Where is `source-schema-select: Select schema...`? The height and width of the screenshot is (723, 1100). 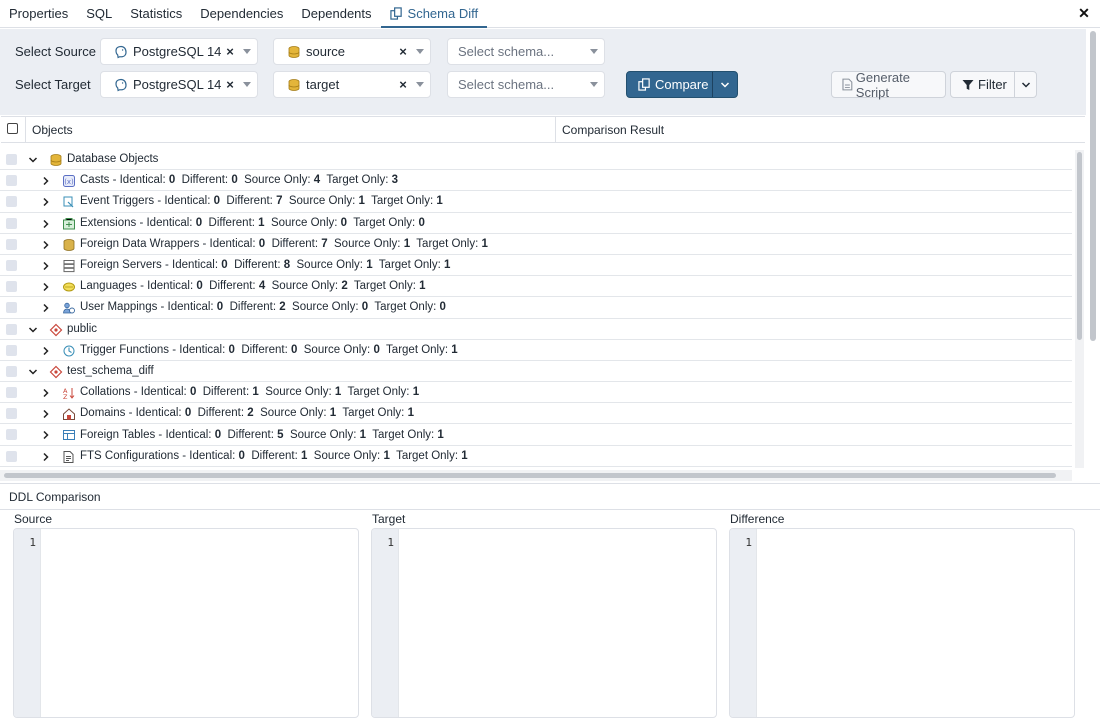 source-schema-select: Select schema... is located at coordinates (526, 51).